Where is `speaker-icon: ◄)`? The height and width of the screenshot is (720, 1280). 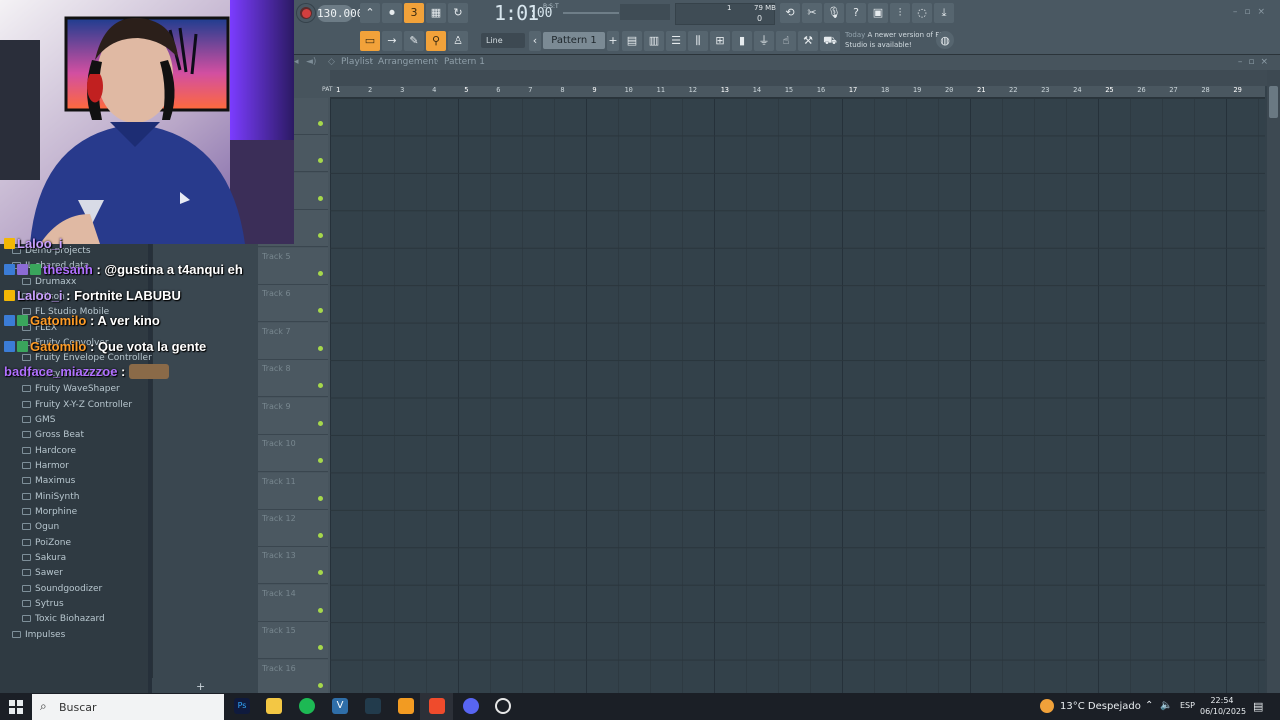
speaker-icon: ◄) is located at coordinates (311, 62).